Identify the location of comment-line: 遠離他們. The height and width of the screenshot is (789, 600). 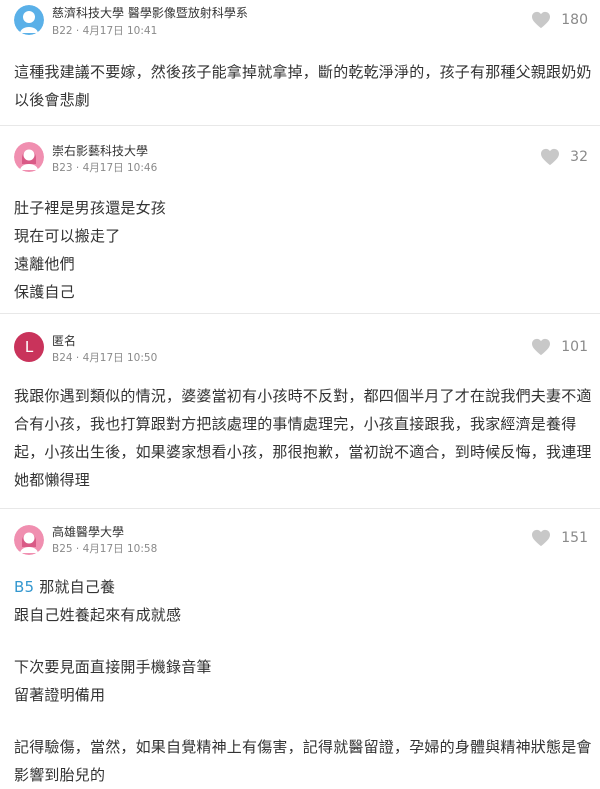
(44, 264).